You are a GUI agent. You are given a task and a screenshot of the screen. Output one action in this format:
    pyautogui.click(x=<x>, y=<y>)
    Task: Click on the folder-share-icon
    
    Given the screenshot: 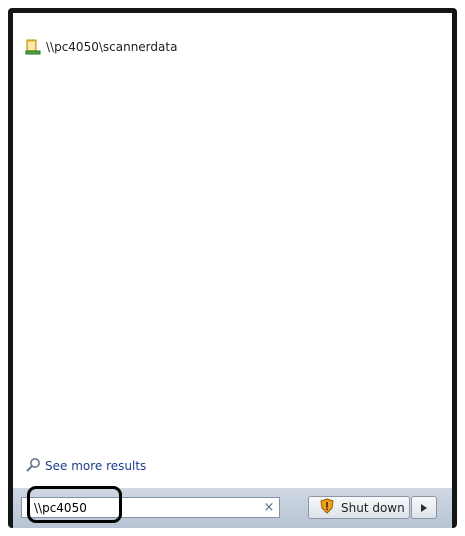 What is the action you would take?
    pyautogui.click(x=33, y=47)
    